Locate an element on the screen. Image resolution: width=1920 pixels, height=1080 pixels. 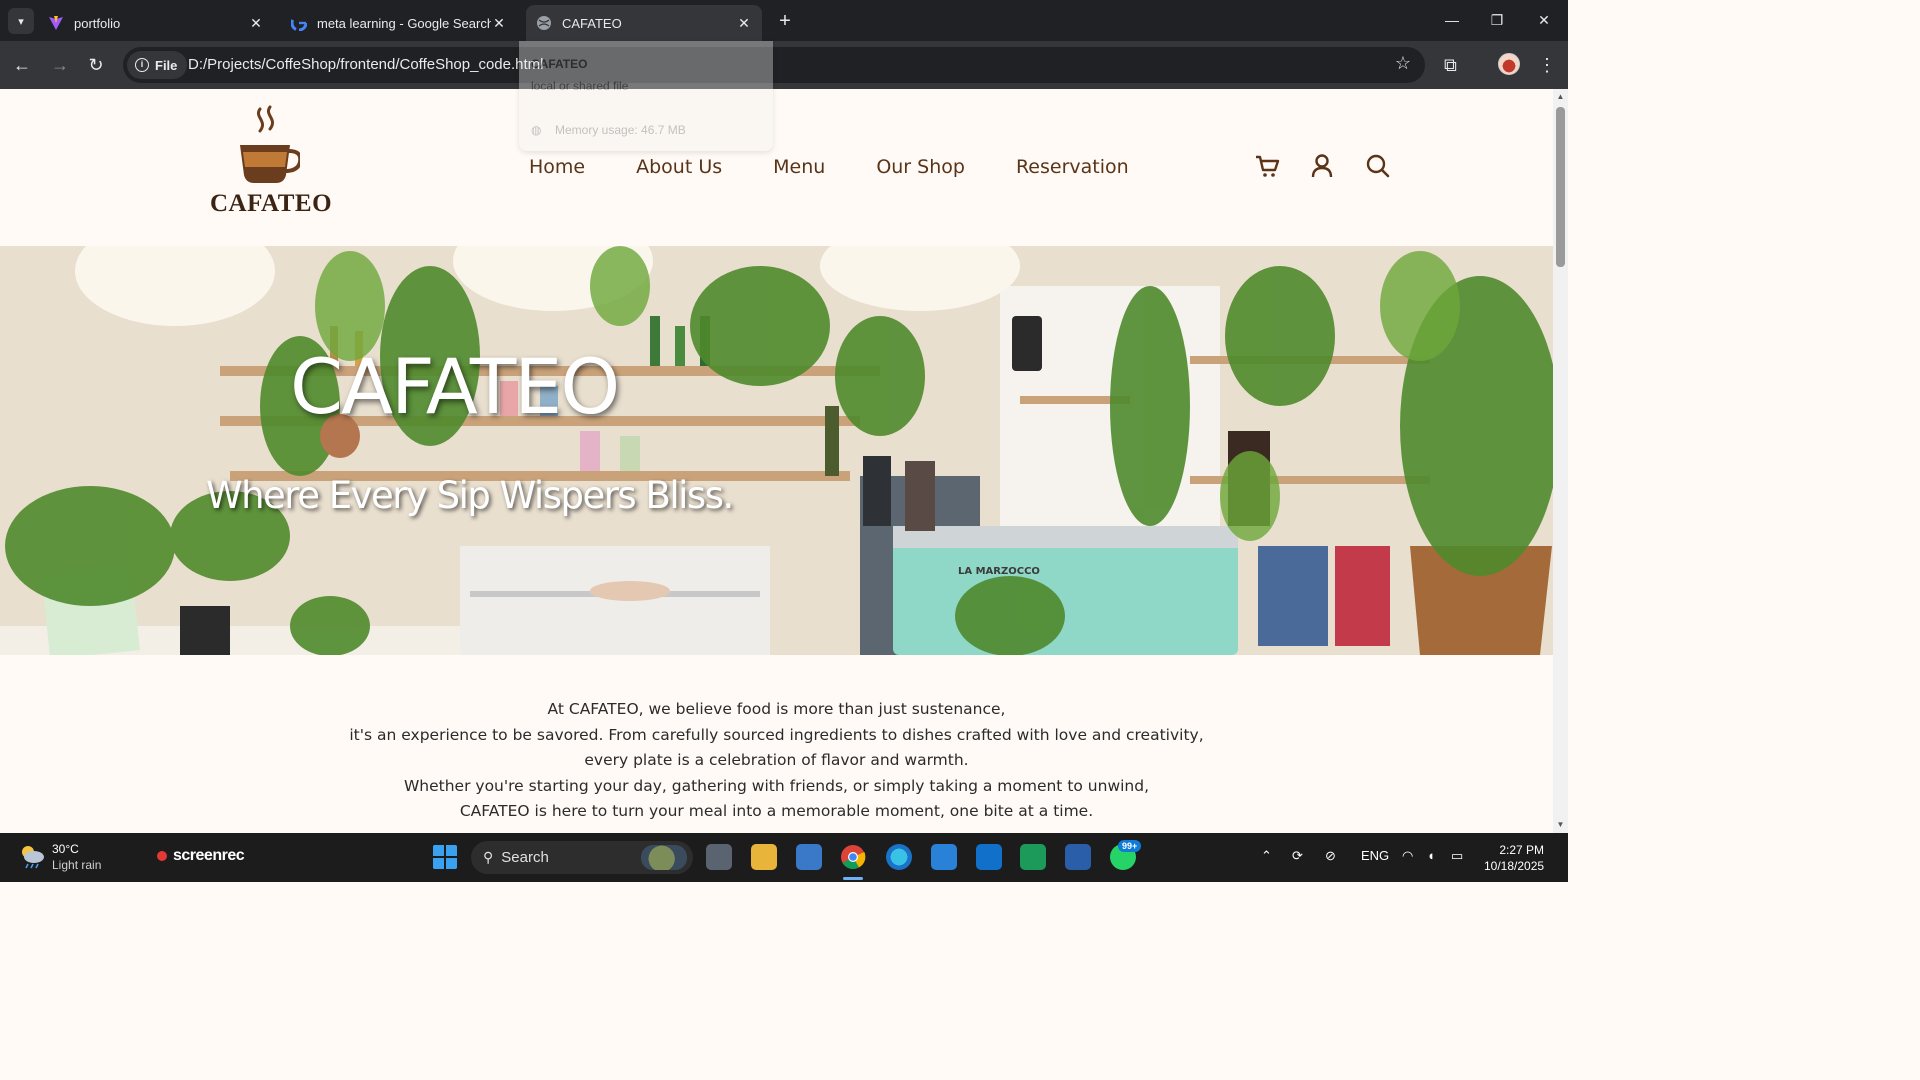
tab-title: portfolio is located at coordinates (97, 23).